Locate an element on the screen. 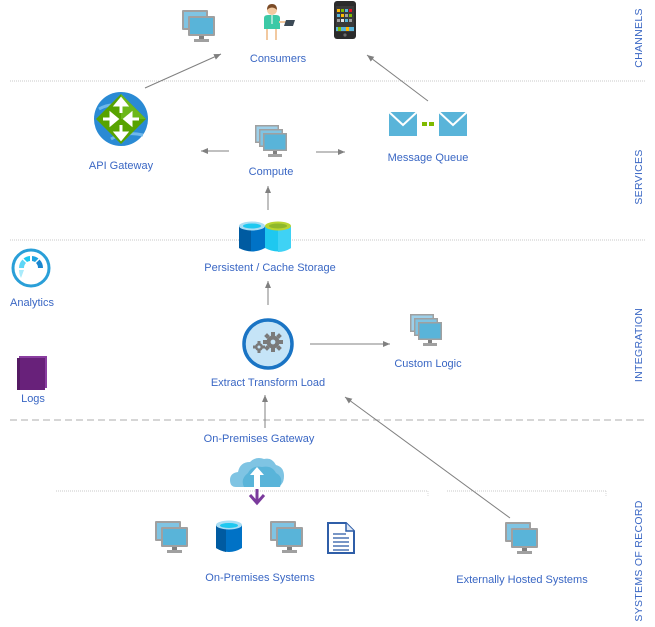 The image size is (655, 627). arrow-message-queue-to-consumers is located at coordinates (397, 78).